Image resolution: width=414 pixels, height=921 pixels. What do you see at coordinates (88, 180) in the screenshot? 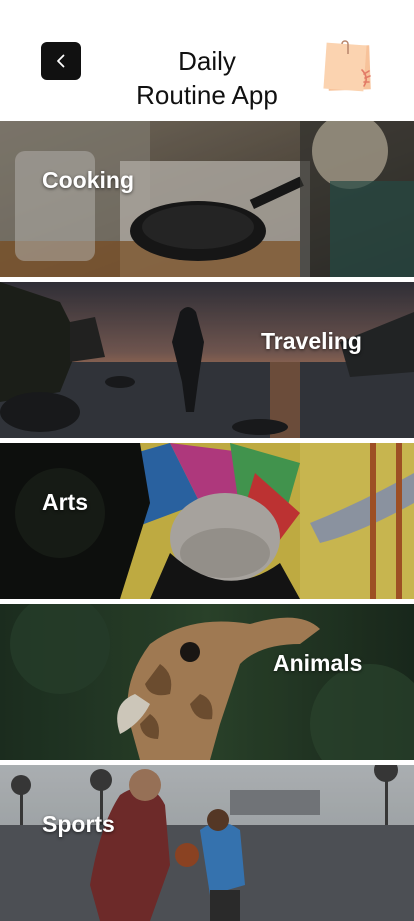
I see `category-label-cooking: Cooking` at bounding box center [88, 180].